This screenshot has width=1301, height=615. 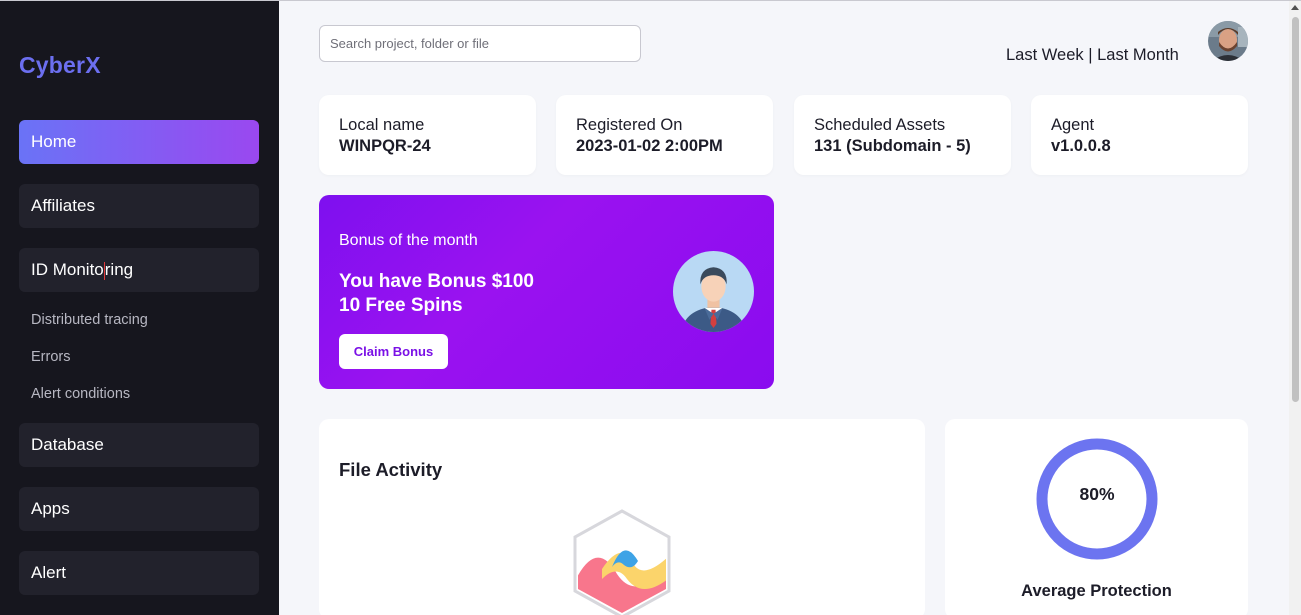 What do you see at coordinates (713, 291) in the screenshot?
I see `businessman-avatar-icon` at bounding box center [713, 291].